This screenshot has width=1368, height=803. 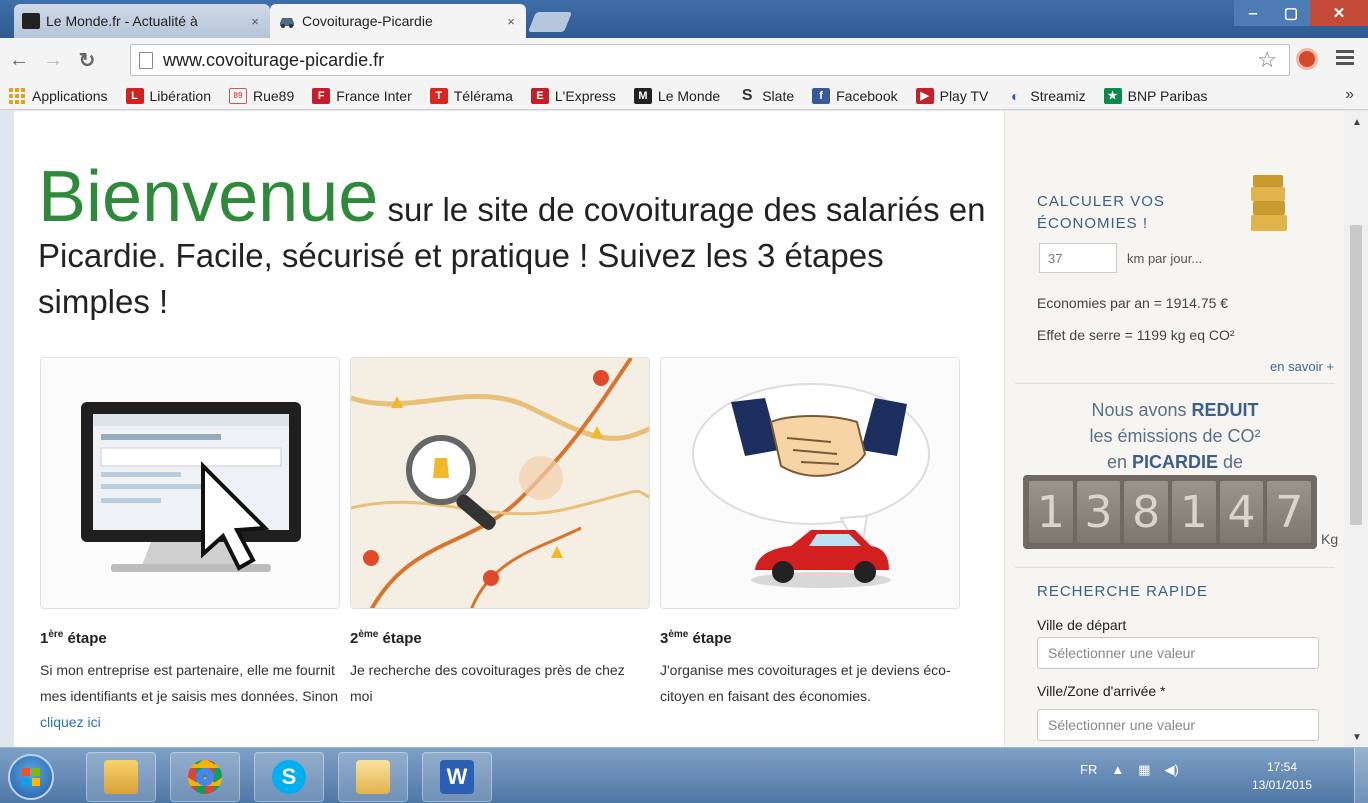 I want to click on taskbar-word: W, so click(x=457, y=777).